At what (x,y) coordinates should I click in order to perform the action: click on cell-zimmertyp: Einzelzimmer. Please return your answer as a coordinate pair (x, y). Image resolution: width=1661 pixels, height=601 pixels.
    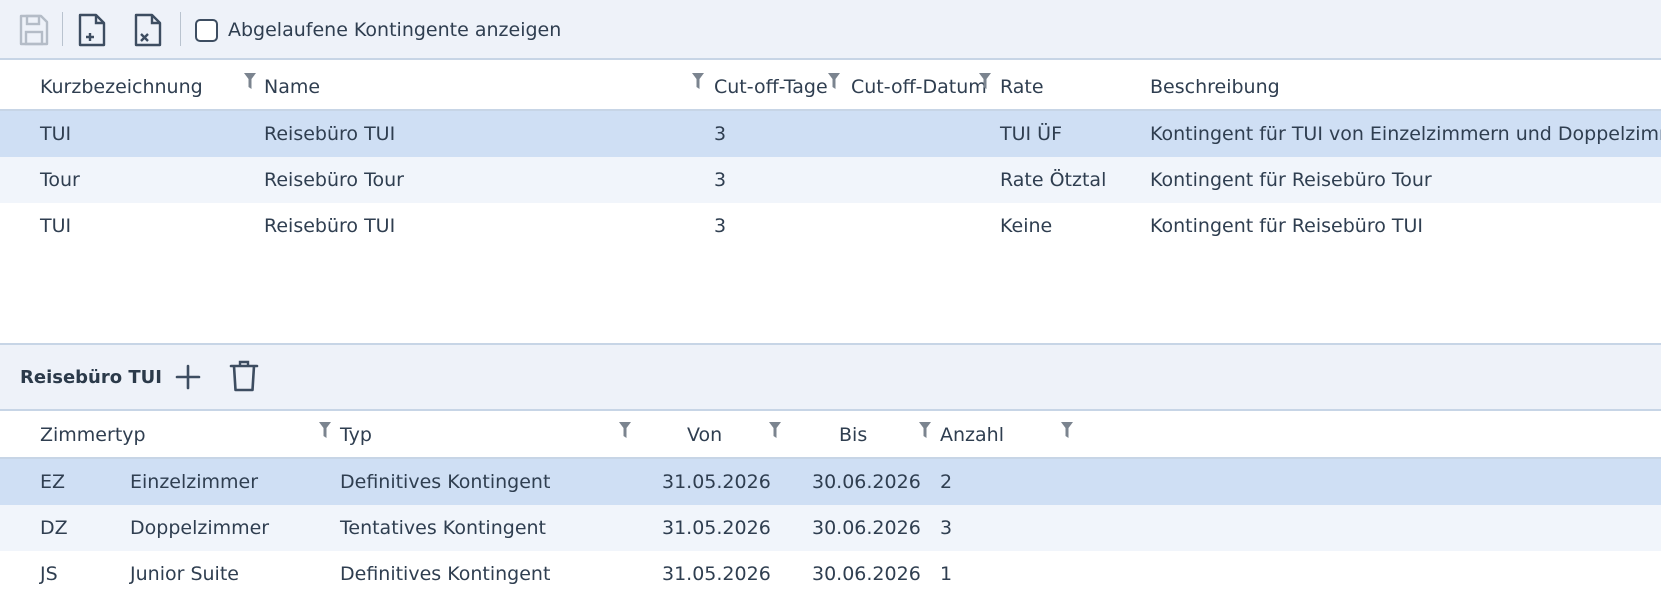
    Looking at the image, I should click on (194, 482).